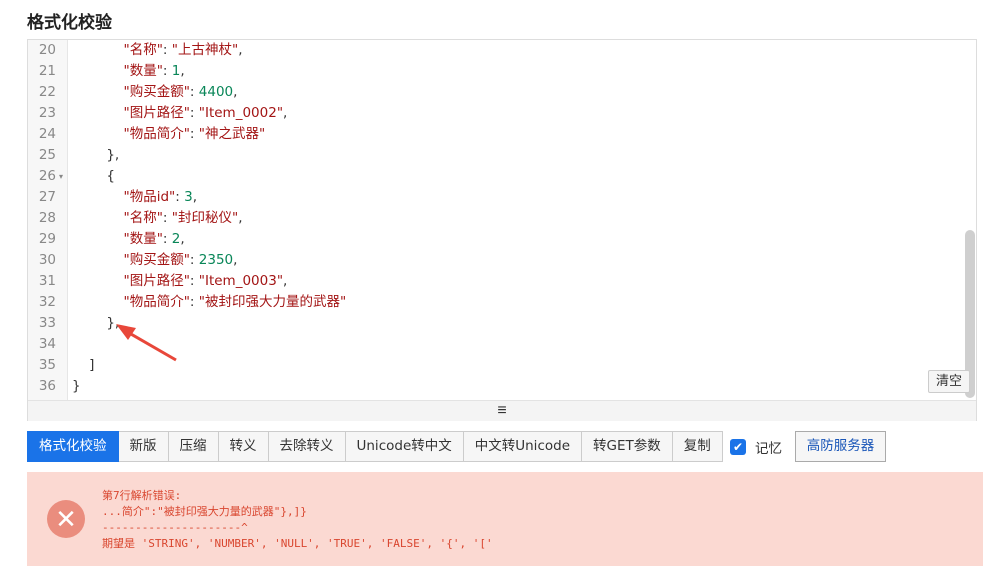  Describe the element at coordinates (204, 511) in the screenshot. I see `error-line-2: ...简介":"被封印强大力量的武器"},]}` at that location.